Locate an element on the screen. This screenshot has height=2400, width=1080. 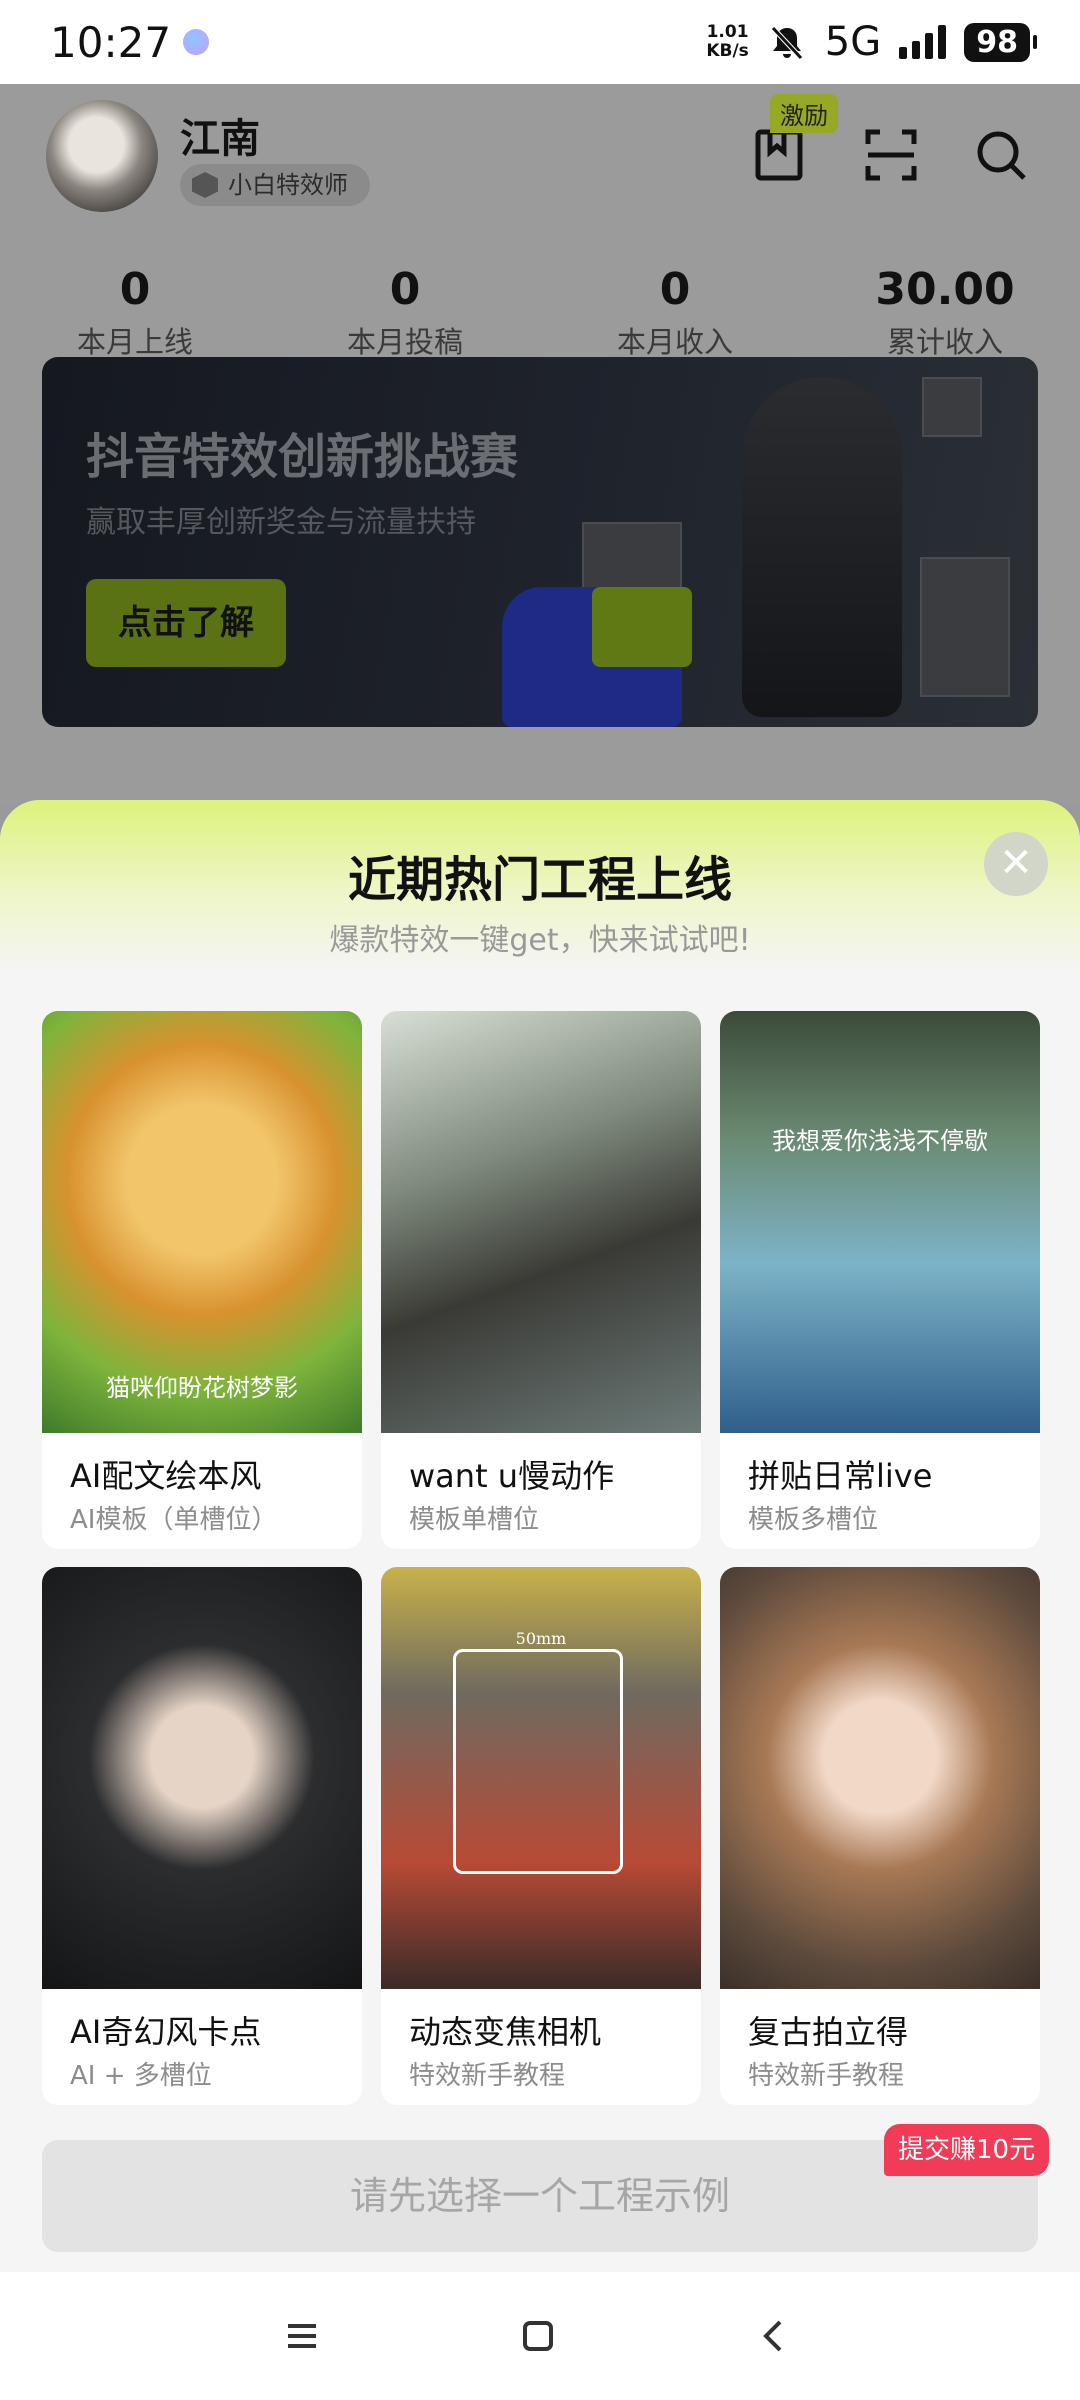
banner-figure-image is located at coordinates (822, 547).